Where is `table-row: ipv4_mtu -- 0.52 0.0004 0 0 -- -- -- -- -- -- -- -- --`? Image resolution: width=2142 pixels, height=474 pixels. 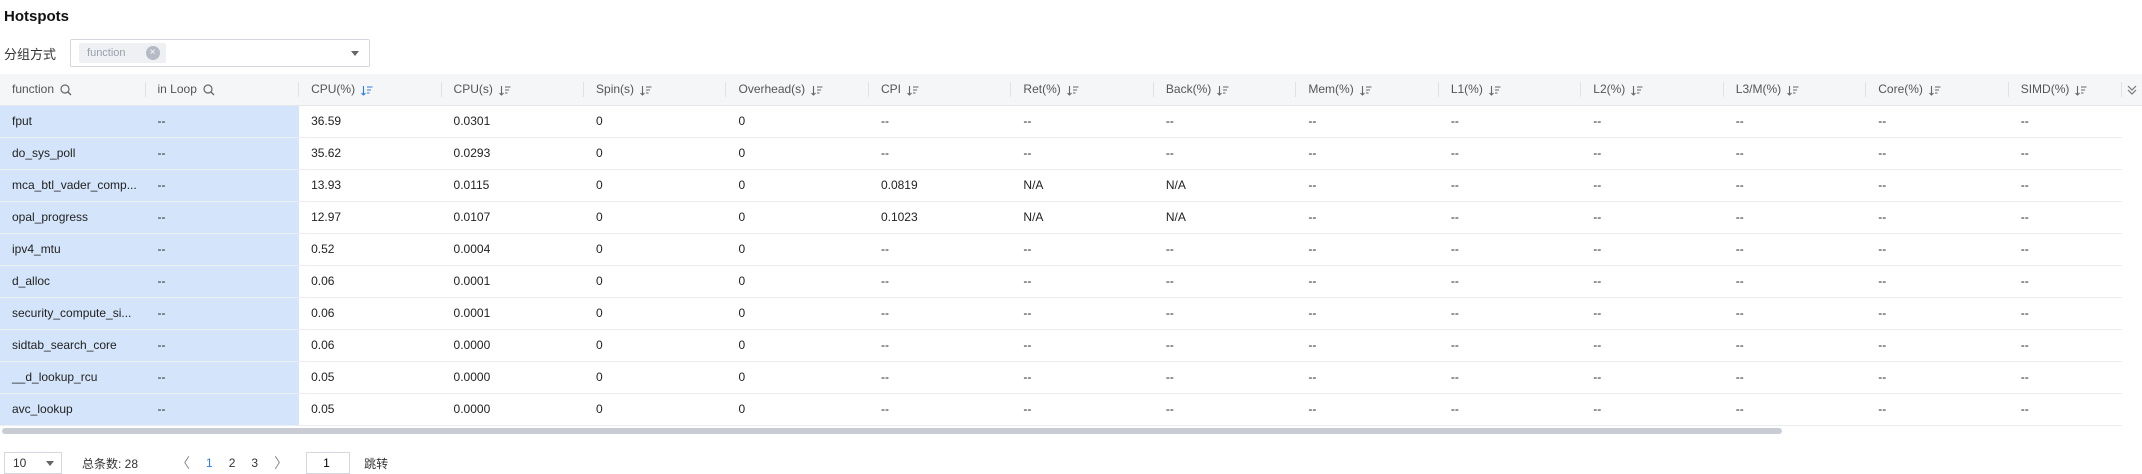
table-row: ipv4_mtu -- 0.52 0.0004 0 0 -- -- -- -- -- -- -- -- -- is located at coordinates (1061, 249).